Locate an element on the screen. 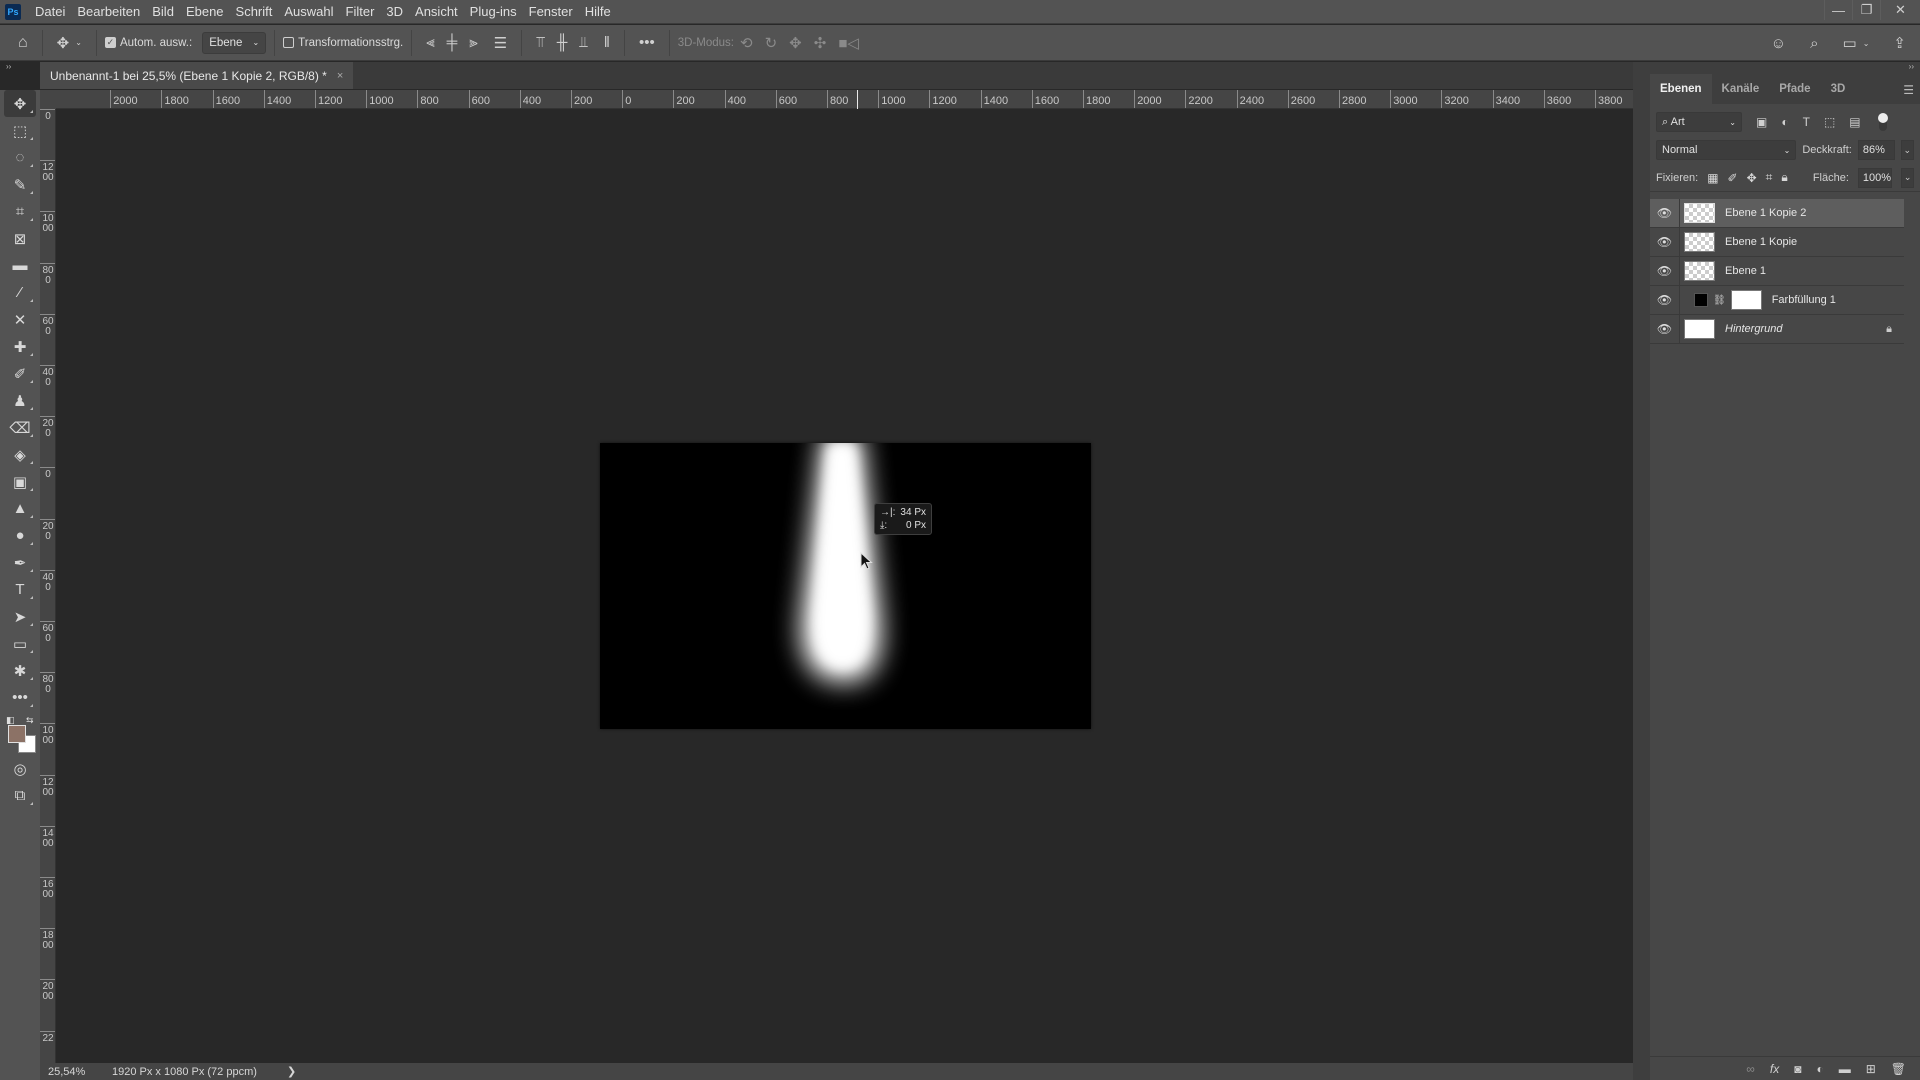  align-left-icon: ⫷ is located at coordinates (430, 42).